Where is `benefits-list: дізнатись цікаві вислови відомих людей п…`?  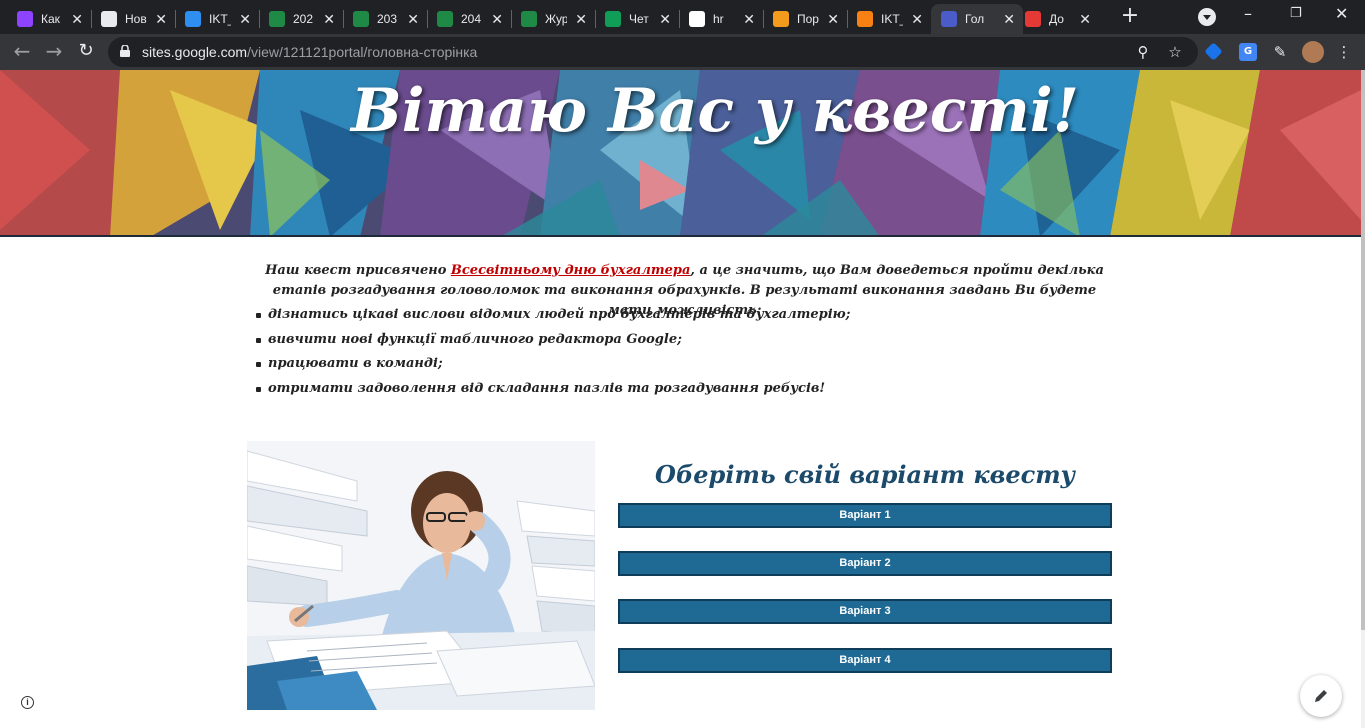
benefits-list: дізнатись цікаві вислови відомих людей п… is located at coordinates (682, 354).